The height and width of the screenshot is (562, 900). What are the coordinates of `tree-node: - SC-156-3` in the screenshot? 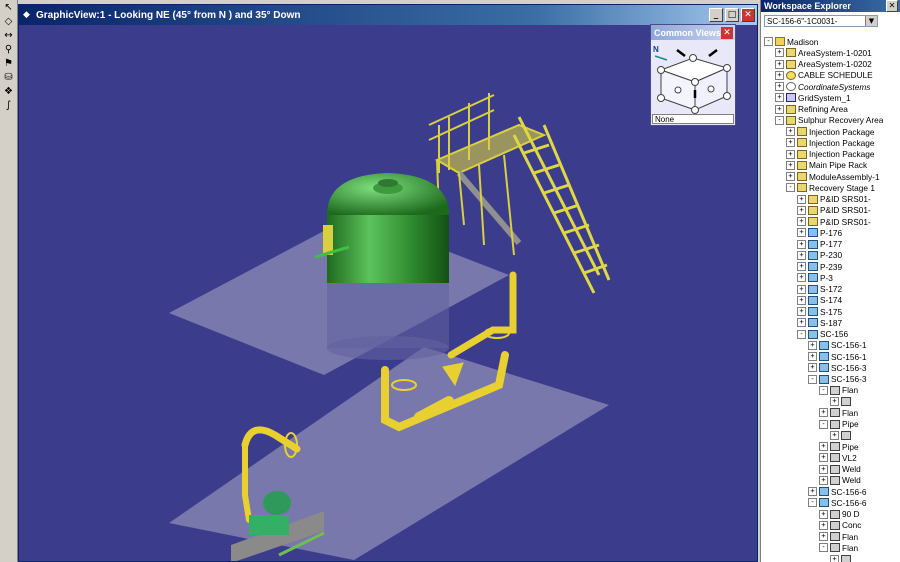 It's located at (832, 379).